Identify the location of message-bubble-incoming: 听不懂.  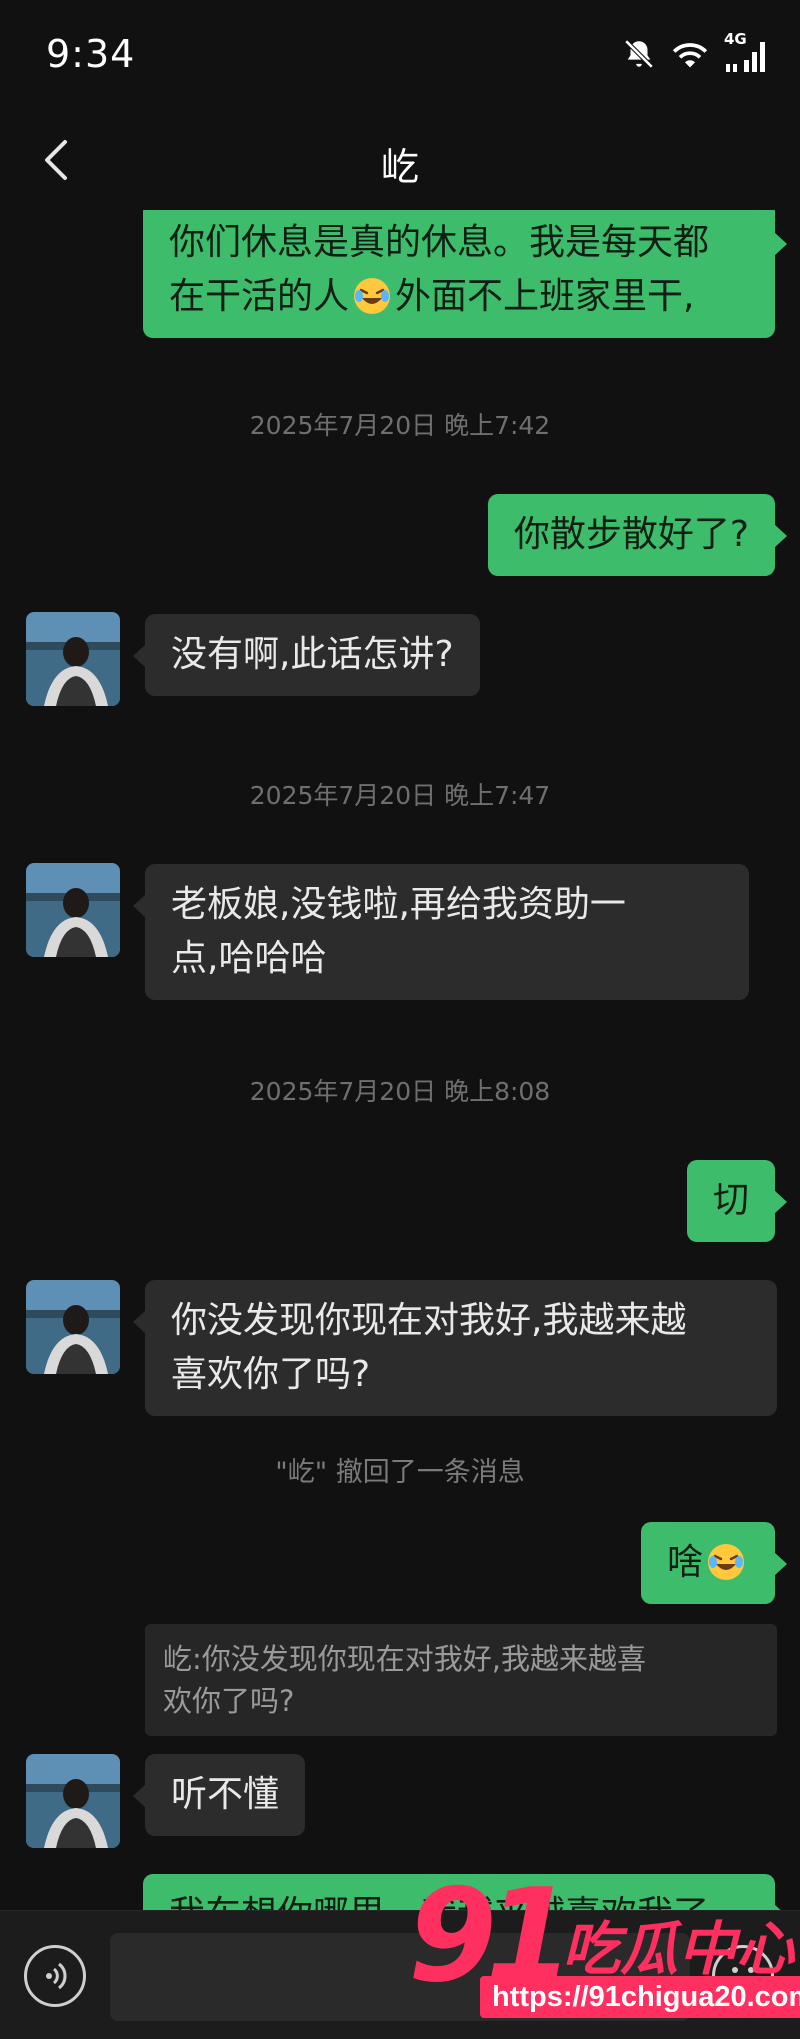
(219, 1795).